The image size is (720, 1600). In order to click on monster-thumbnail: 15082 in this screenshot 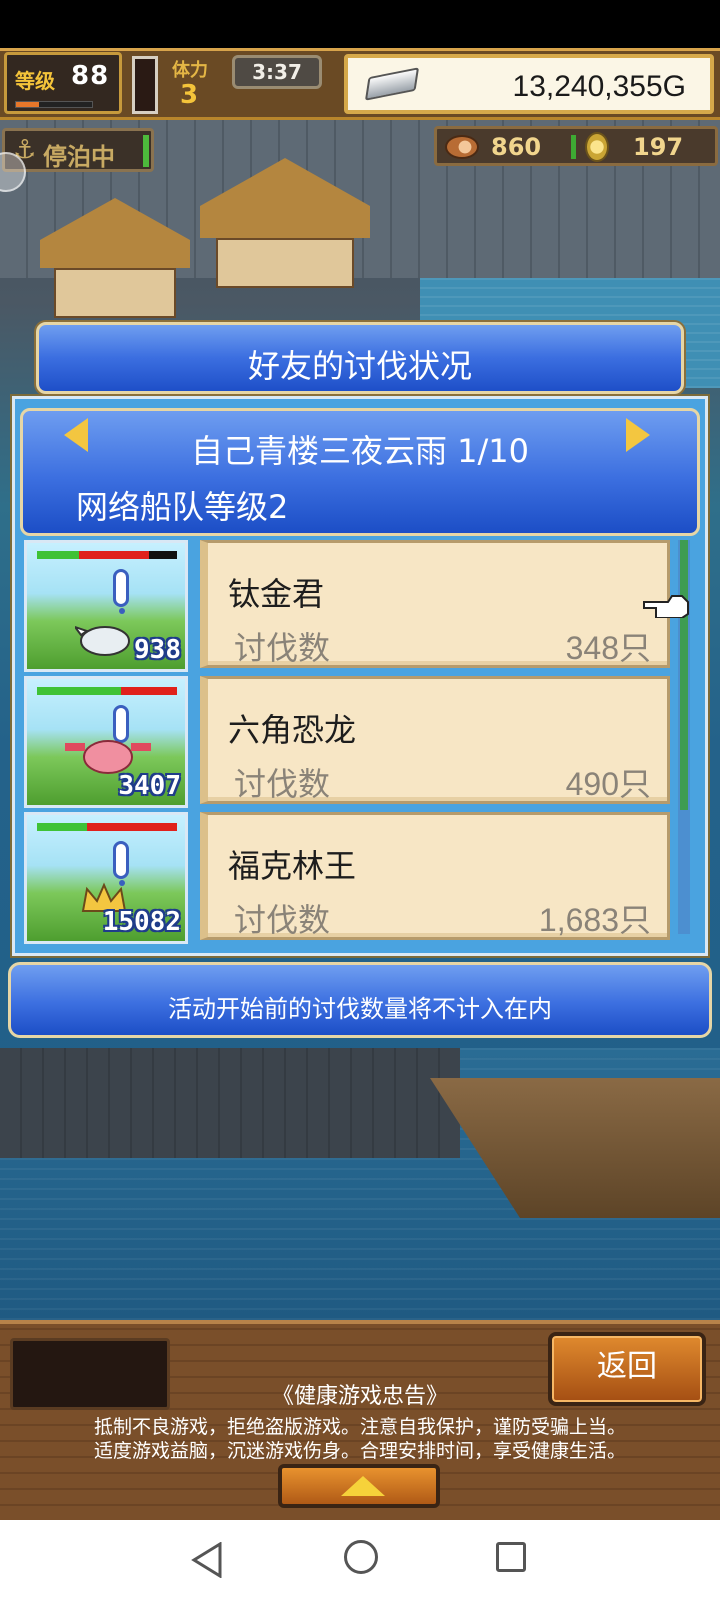, I will do `click(106, 878)`.